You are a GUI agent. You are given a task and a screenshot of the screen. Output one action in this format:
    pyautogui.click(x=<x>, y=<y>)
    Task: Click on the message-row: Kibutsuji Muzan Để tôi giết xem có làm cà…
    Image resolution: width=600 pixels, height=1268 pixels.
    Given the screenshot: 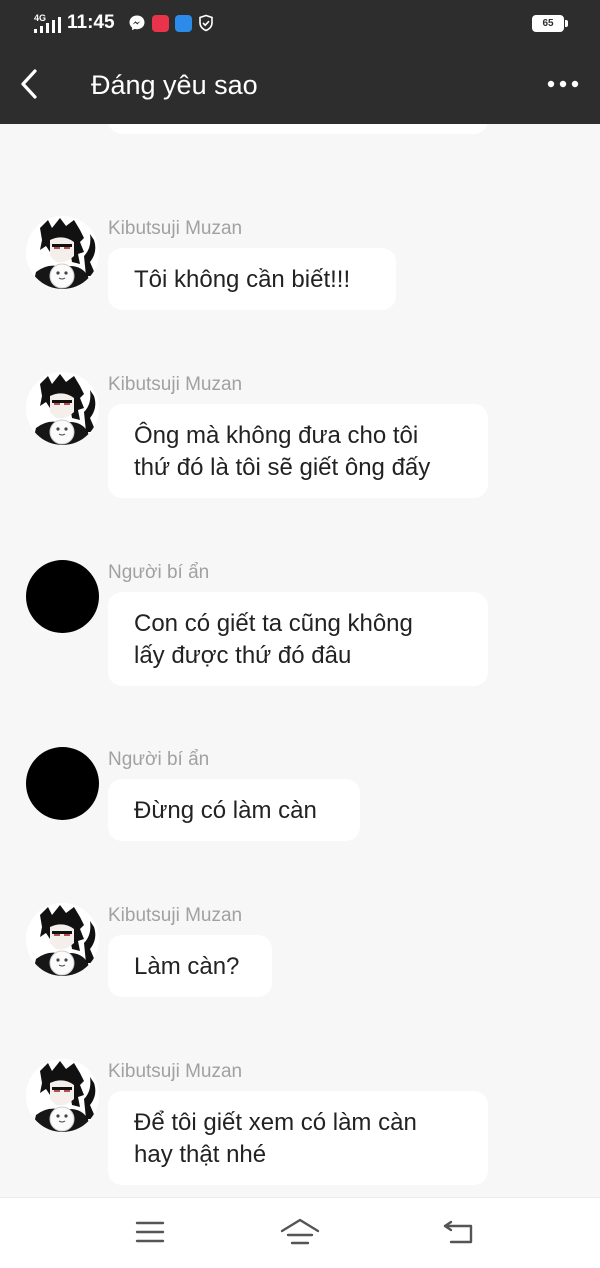 What is the action you would take?
    pyautogui.click(x=300, y=1123)
    